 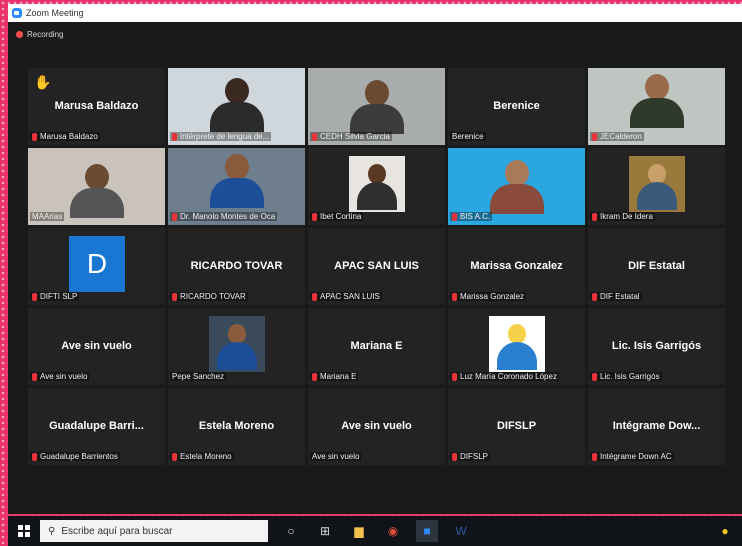 I want to click on participant-name-label: JECalderon, so click(x=617, y=136).